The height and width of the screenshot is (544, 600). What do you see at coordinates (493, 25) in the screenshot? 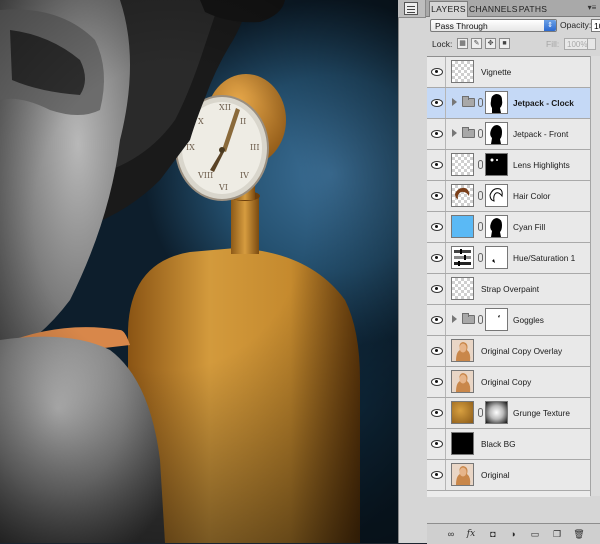
I see `blend-mode-select: Pass Through ⇕` at bounding box center [493, 25].